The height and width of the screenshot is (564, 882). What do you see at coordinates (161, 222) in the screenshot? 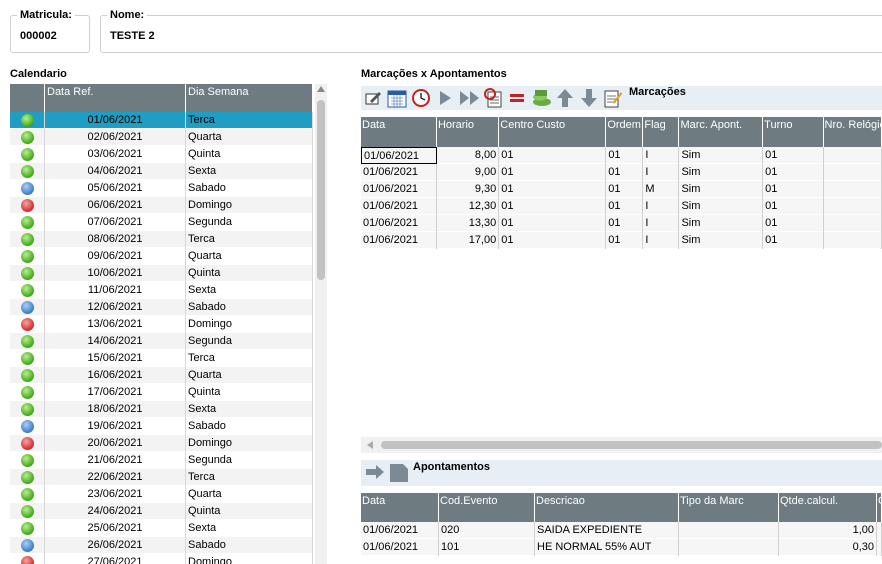
I see `table-row: 07/06/2021 Segunda` at bounding box center [161, 222].